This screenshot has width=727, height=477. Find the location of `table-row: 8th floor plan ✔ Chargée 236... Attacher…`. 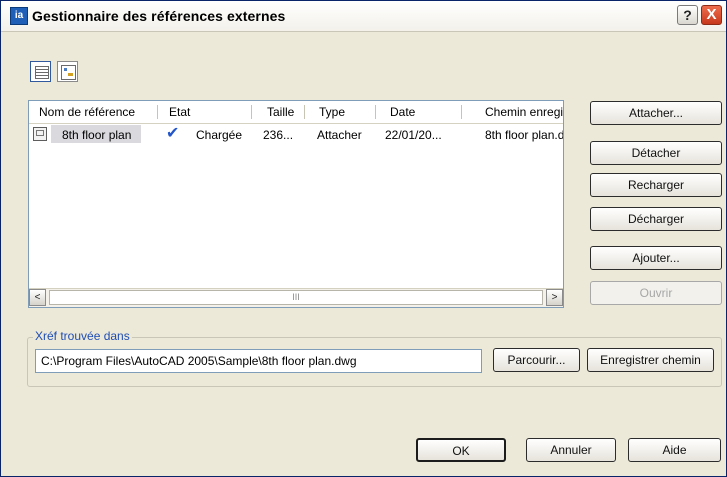

table-row: 8th floor plan ✔ Chargée 236... Attacher… is located at coordinates (296, 135).